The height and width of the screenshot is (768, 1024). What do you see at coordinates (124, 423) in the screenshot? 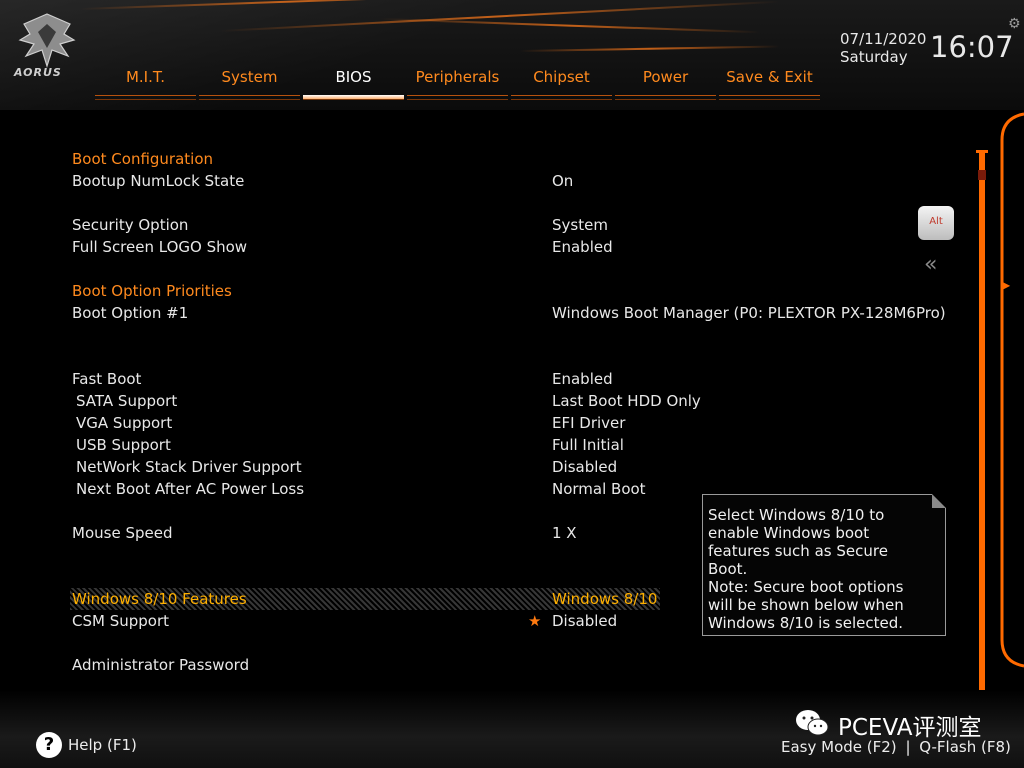
I see `setting-label: VGA Support` at bounding box center [124, 423].